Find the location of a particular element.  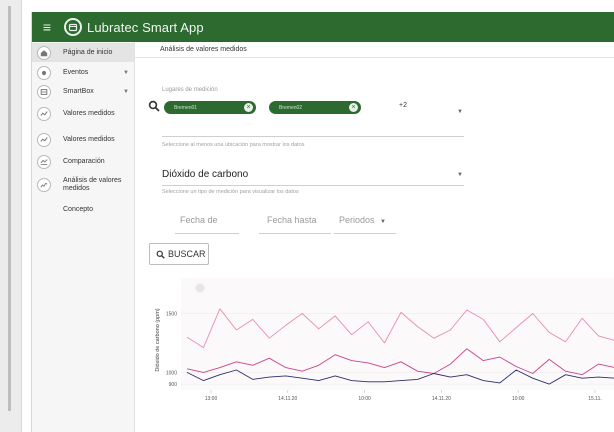

smartbox-icon is located at coordinates (44, 92).